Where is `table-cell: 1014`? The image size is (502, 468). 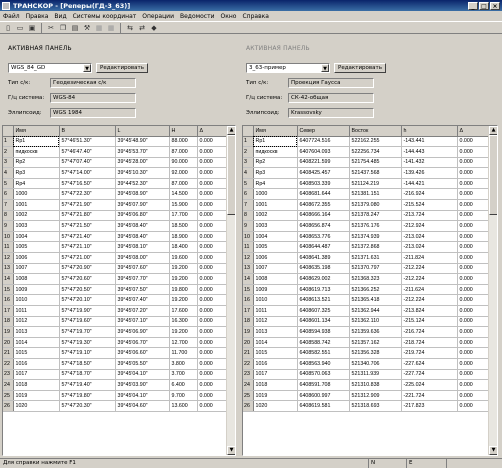
table-cell: 1014 is located at coordinates (275, 343).